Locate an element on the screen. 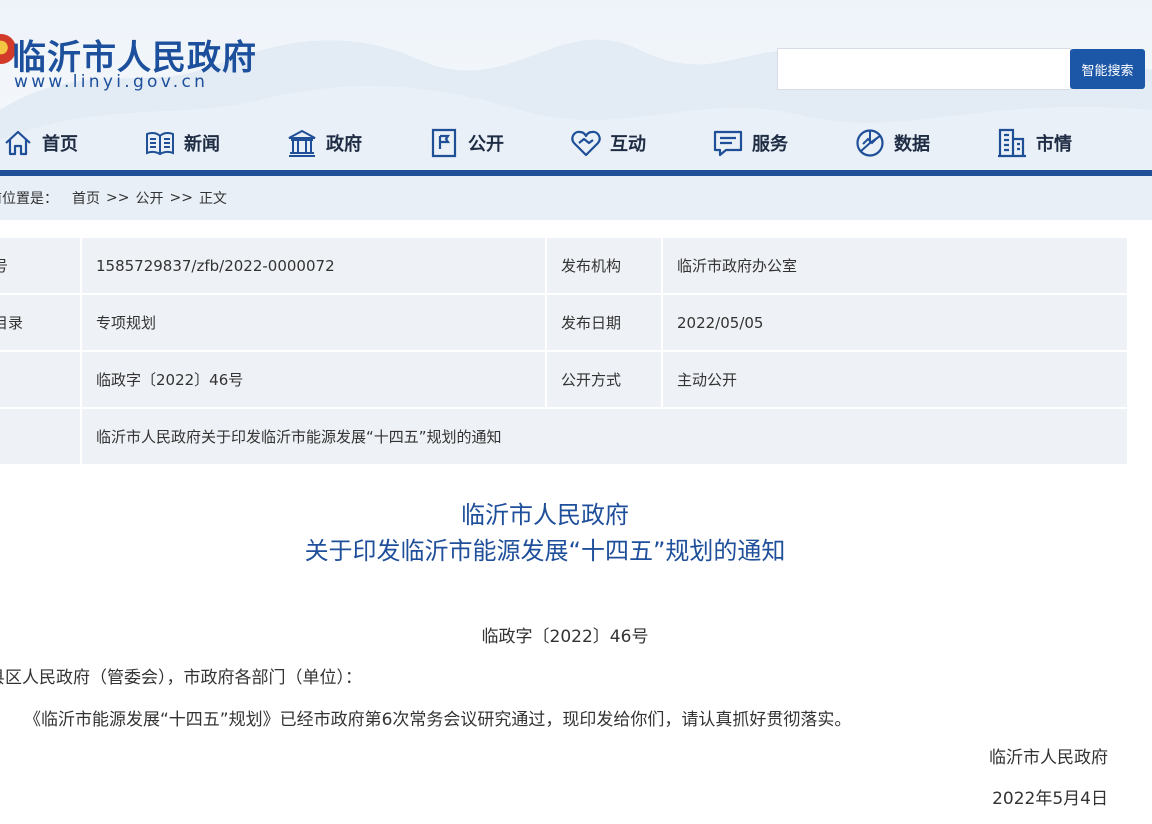 This screenshot has width=1152, height=824. nav-item-service: 服务 is located at coordinates (750, 143).